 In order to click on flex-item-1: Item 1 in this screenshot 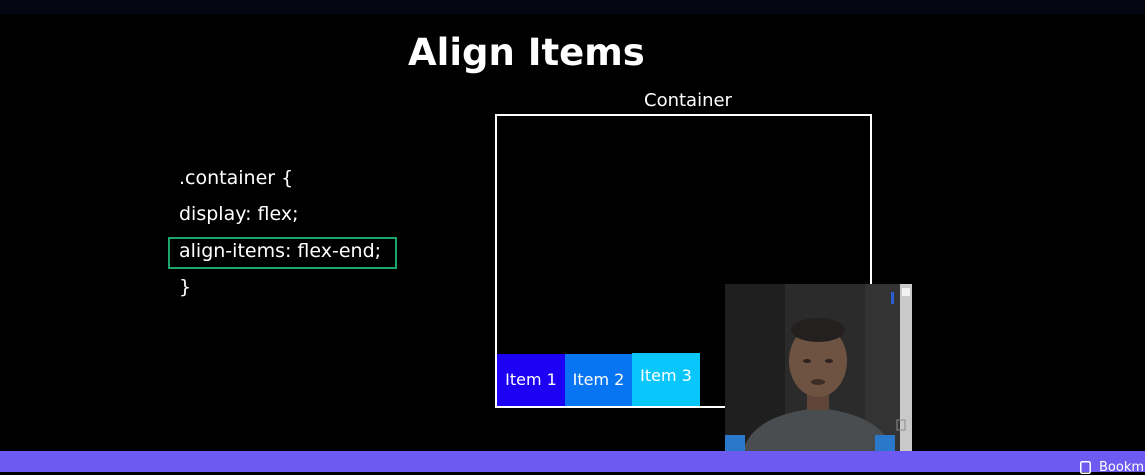, I will do `click(531, 380)`.